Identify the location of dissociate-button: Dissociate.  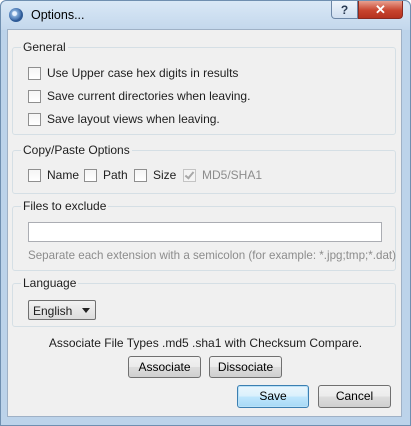
(245, 367).